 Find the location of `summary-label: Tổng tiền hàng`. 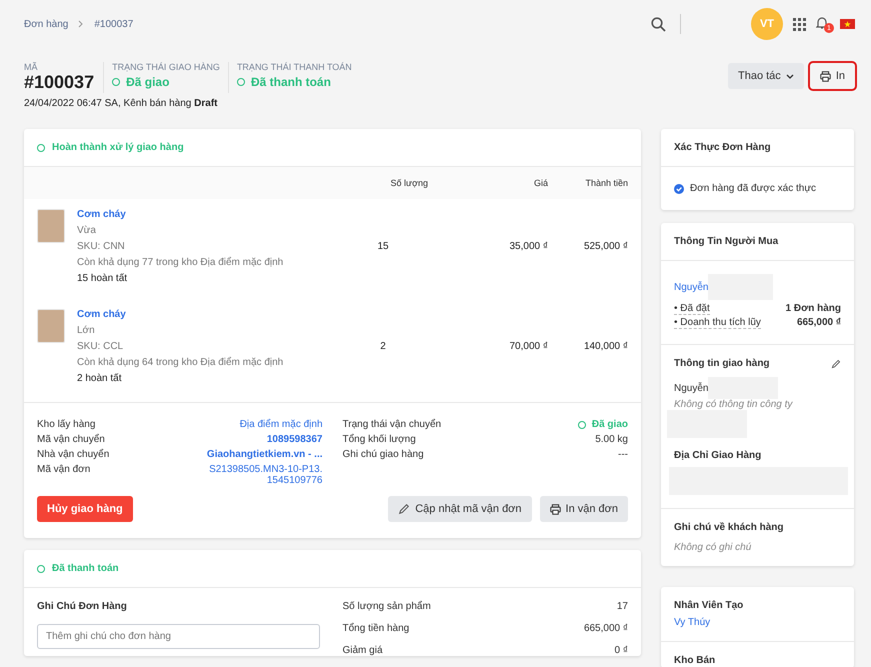

summary-label: Tổng tiền hàng is located at coordinates (376, 628).